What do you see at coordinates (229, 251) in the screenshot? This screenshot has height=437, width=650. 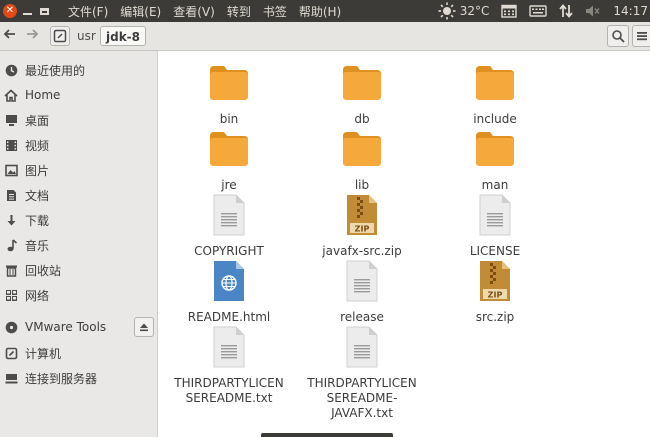 I see `file-name: COPYRIGHT` at bounding box center [229, 251].